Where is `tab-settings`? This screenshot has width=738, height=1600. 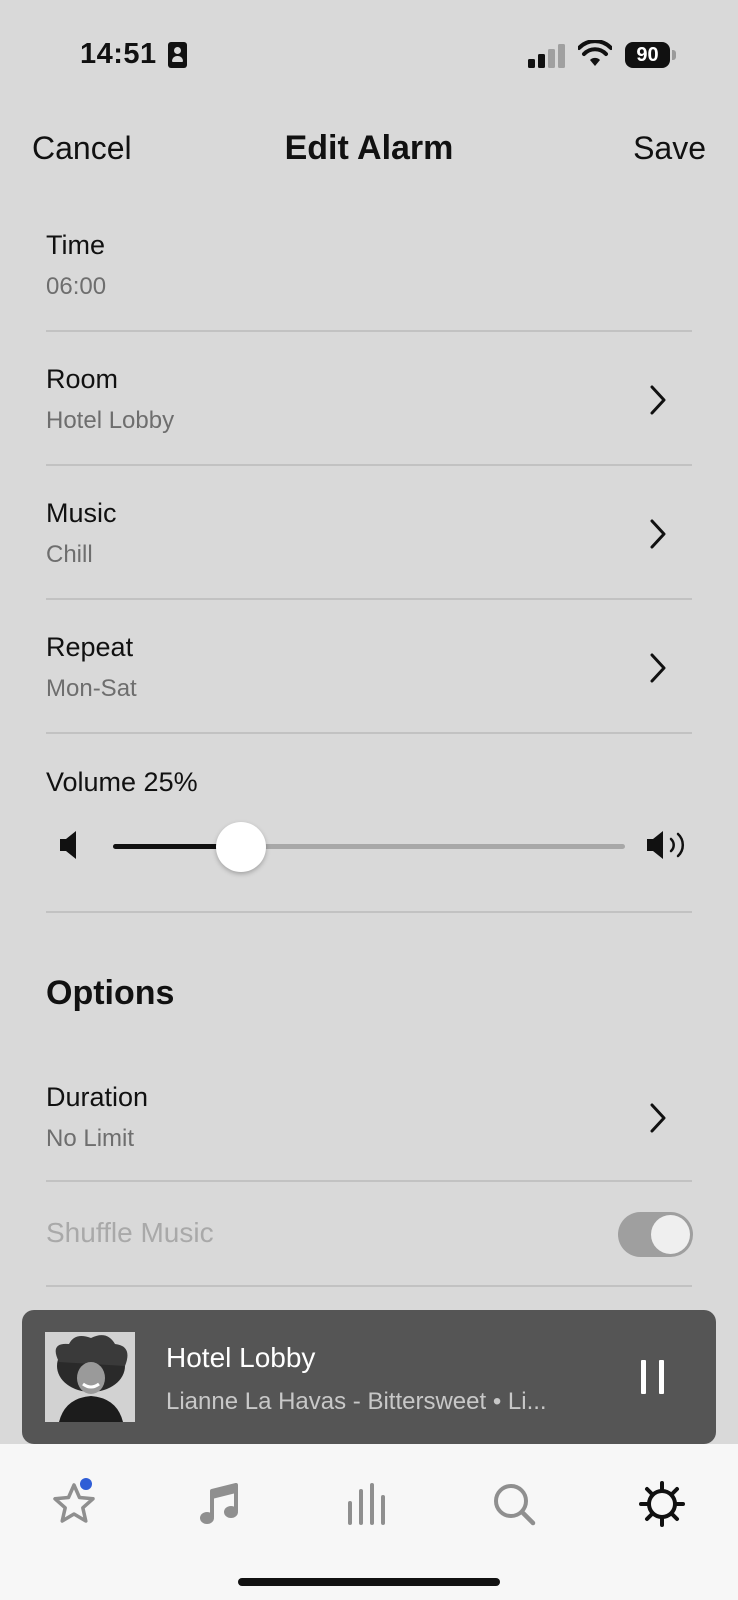
tab-settings is located at coordinates (662, 1504).